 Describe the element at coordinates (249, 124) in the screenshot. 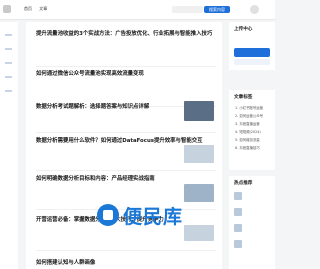

I see `tag-item: 3. 抖音直播运营` at that location.